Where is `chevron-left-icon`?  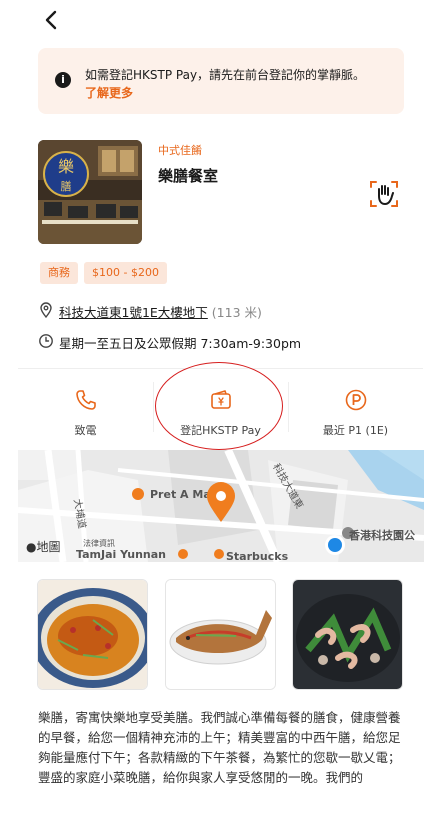 chevron-left-icon is located at coordinates (51, 20).